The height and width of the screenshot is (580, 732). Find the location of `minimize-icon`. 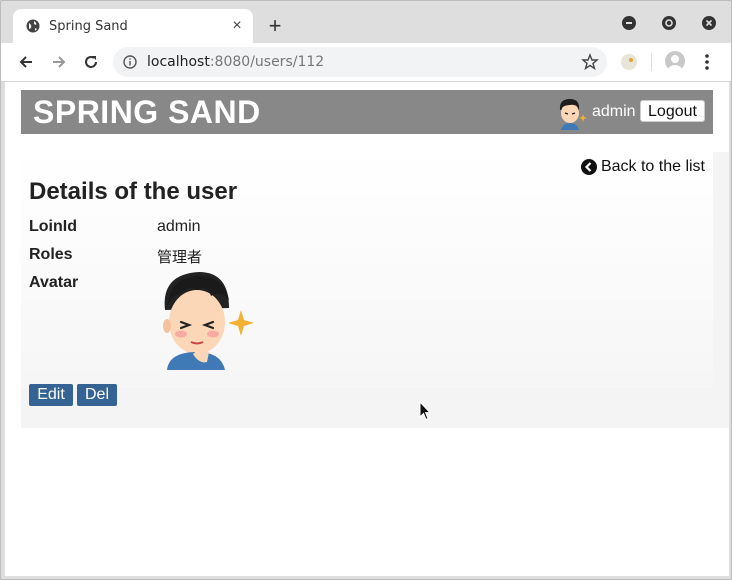

minimize-icon is located at coordinates (629, 23).